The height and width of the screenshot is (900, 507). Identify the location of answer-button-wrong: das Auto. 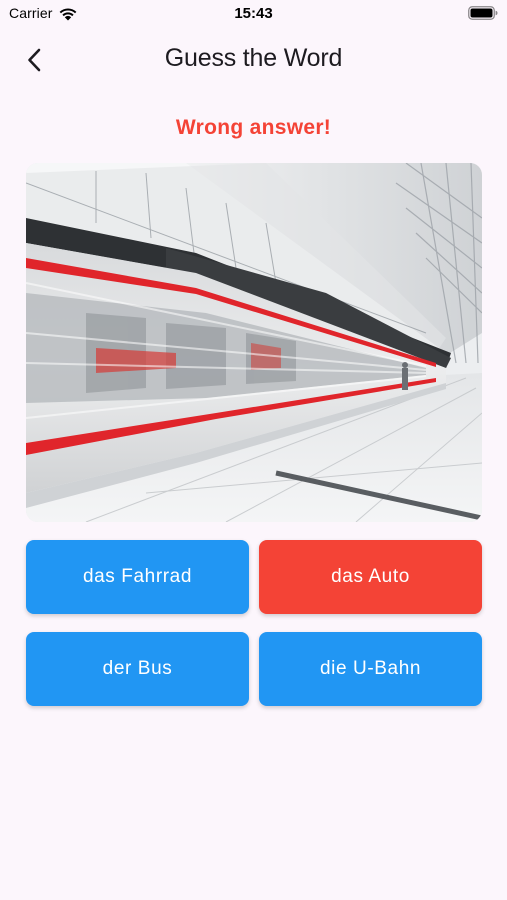
(370, 577).